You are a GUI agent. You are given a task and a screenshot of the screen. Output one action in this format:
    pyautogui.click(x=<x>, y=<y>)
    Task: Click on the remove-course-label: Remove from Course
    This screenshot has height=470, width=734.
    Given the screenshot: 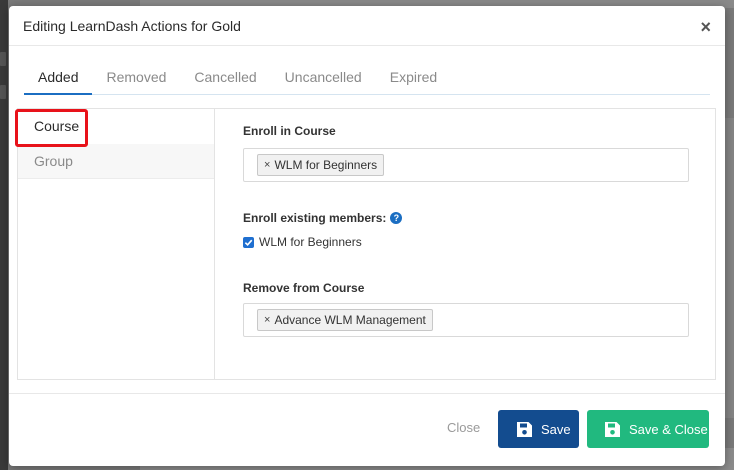 What is the action you would take?
    pyautogui.click(x=304, y=288)
    